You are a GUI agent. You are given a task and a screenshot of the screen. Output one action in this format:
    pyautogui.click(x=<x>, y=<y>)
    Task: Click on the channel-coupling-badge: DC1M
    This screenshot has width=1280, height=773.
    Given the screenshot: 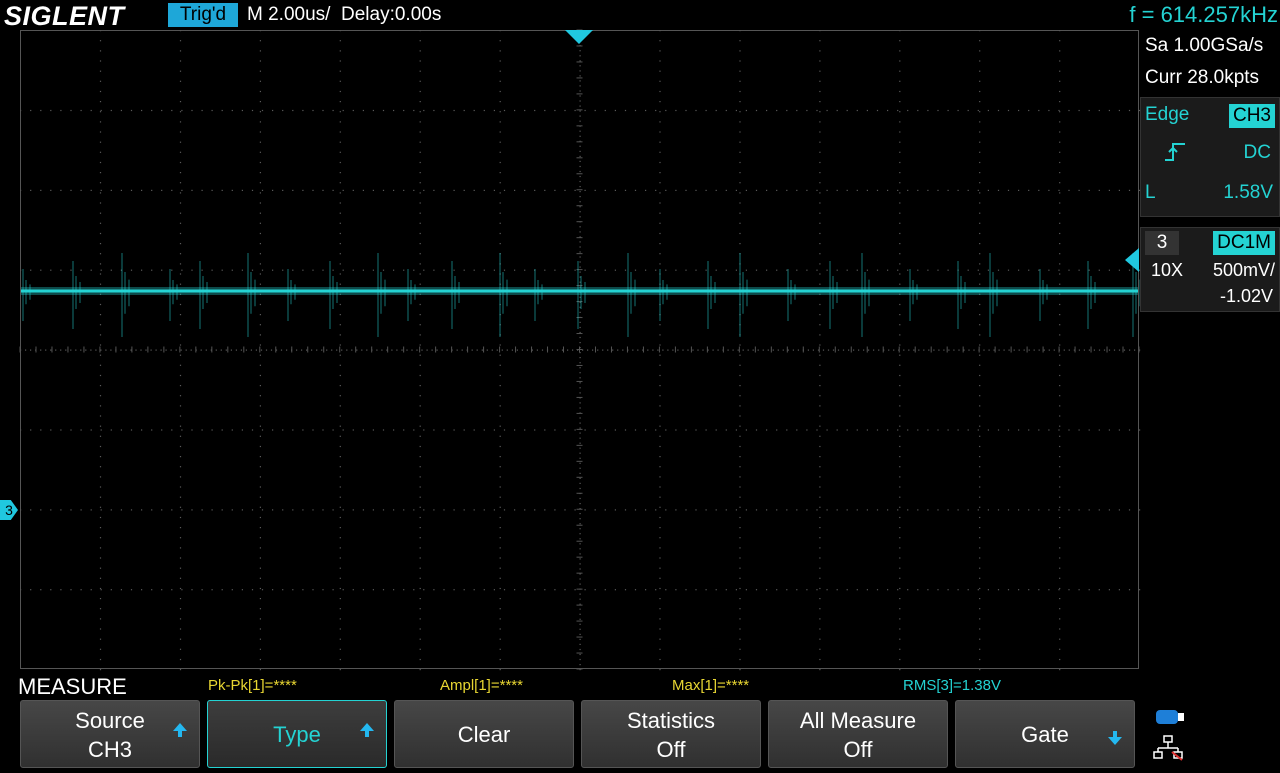 What is the action you would take?
    pyautogui.click(x=1244, y=243)
    